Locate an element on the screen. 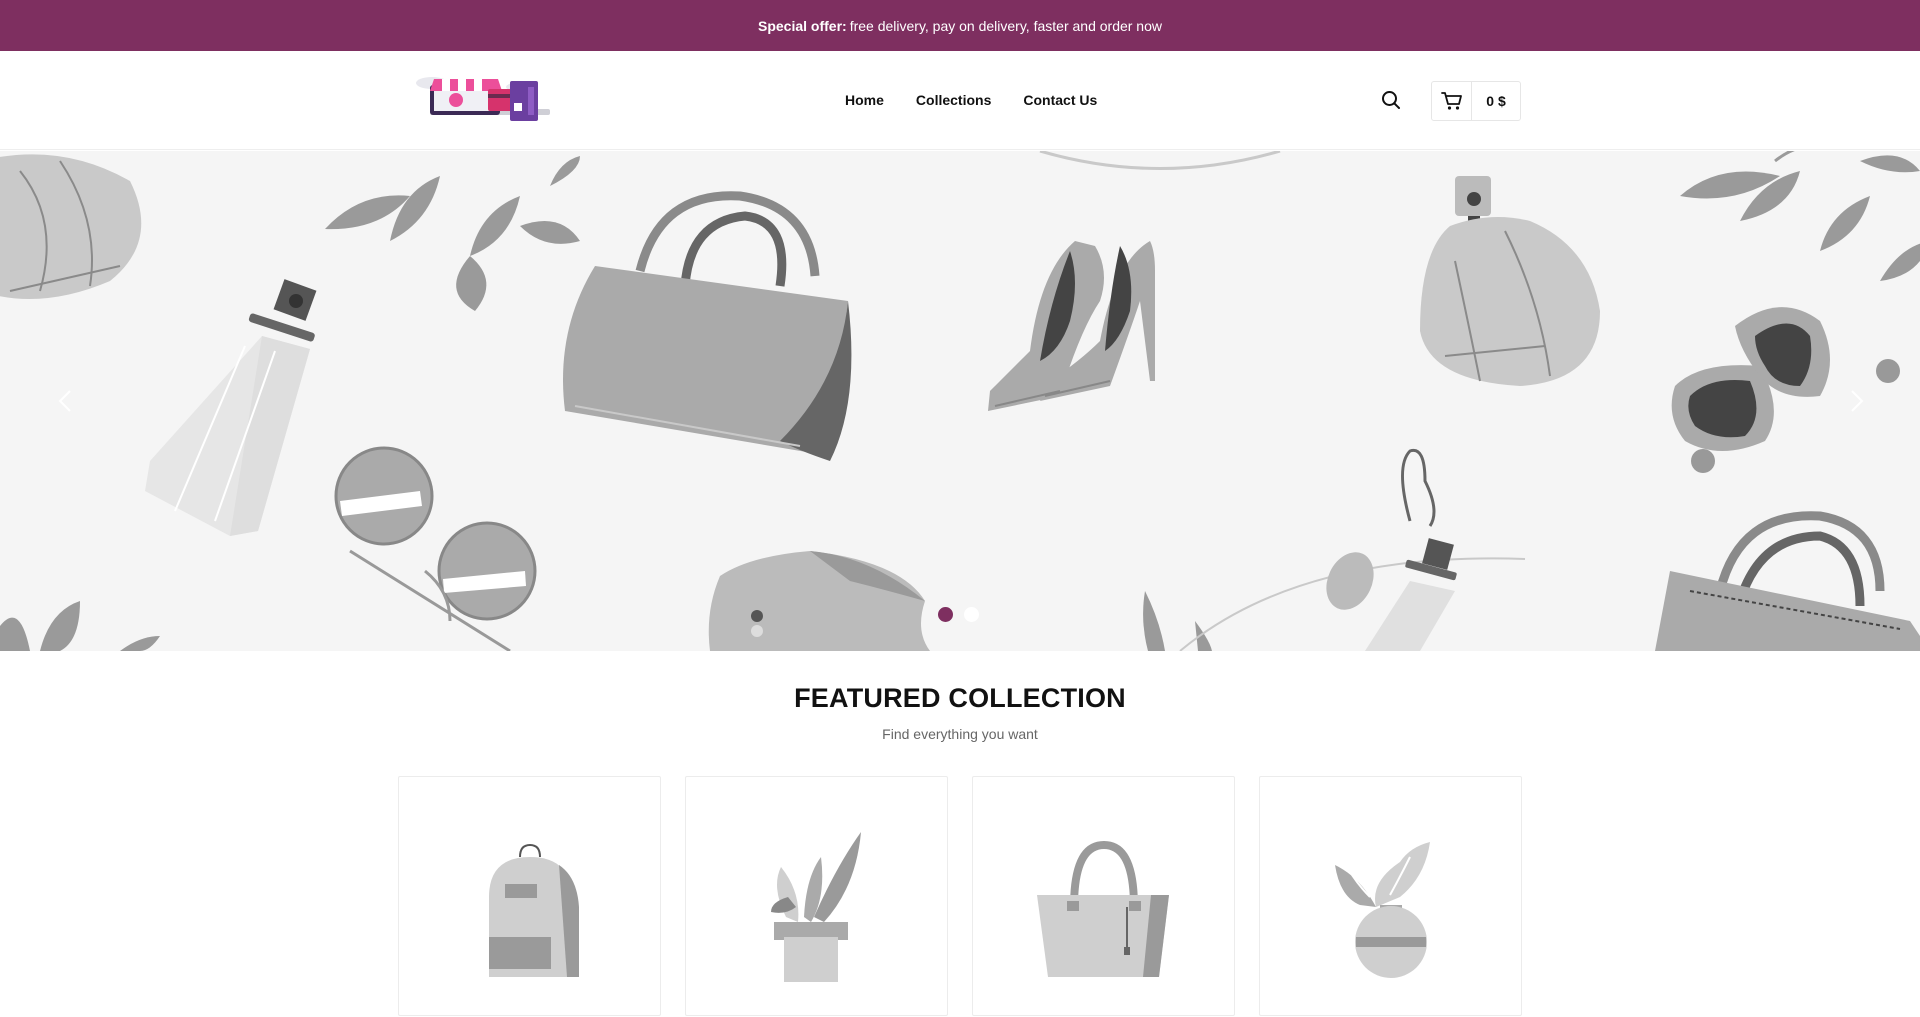  main-nav: Home Collections Contact Us is located at coordinates (987, 100).